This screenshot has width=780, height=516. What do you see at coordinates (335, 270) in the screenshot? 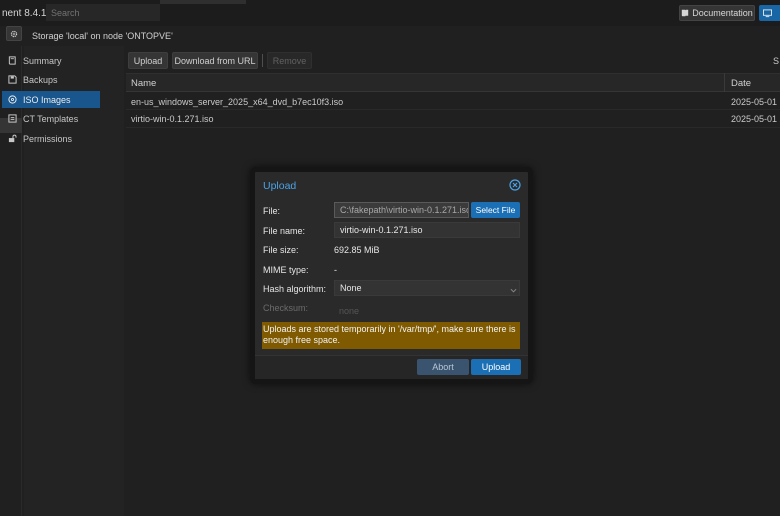
I see `mime-type-value: -` at bounding box center [335, 270].